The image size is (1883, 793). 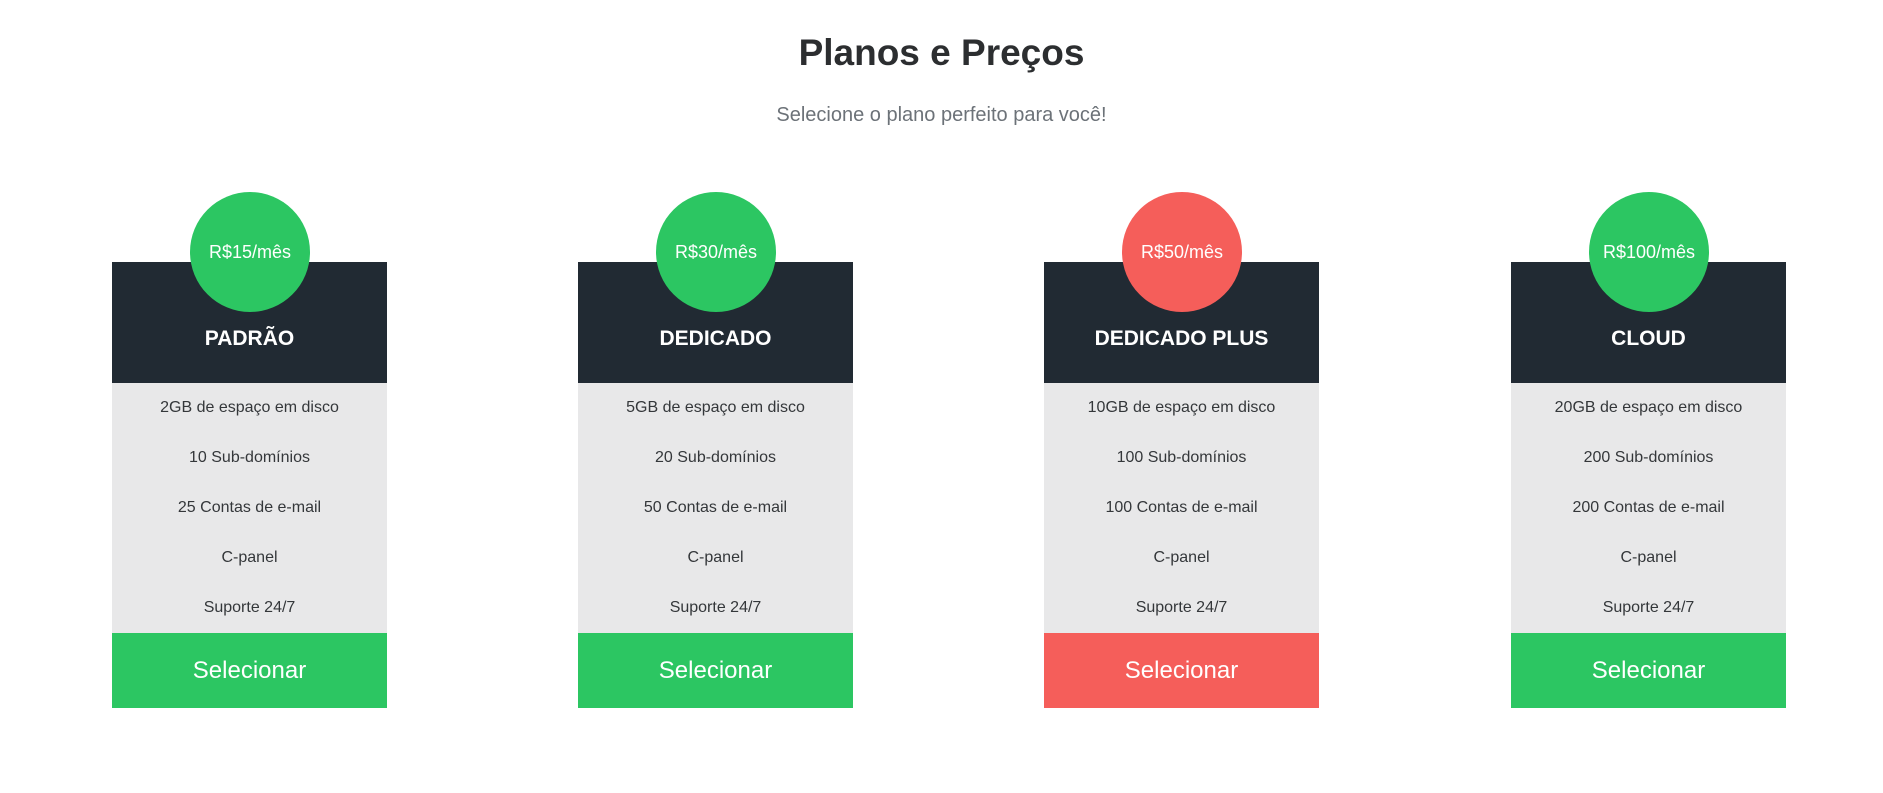 What do you see at coordinates (715, 407) in the screenshot?
I see `feature-item: 5GB de espaço em disco` at bounding box center [715, 407].